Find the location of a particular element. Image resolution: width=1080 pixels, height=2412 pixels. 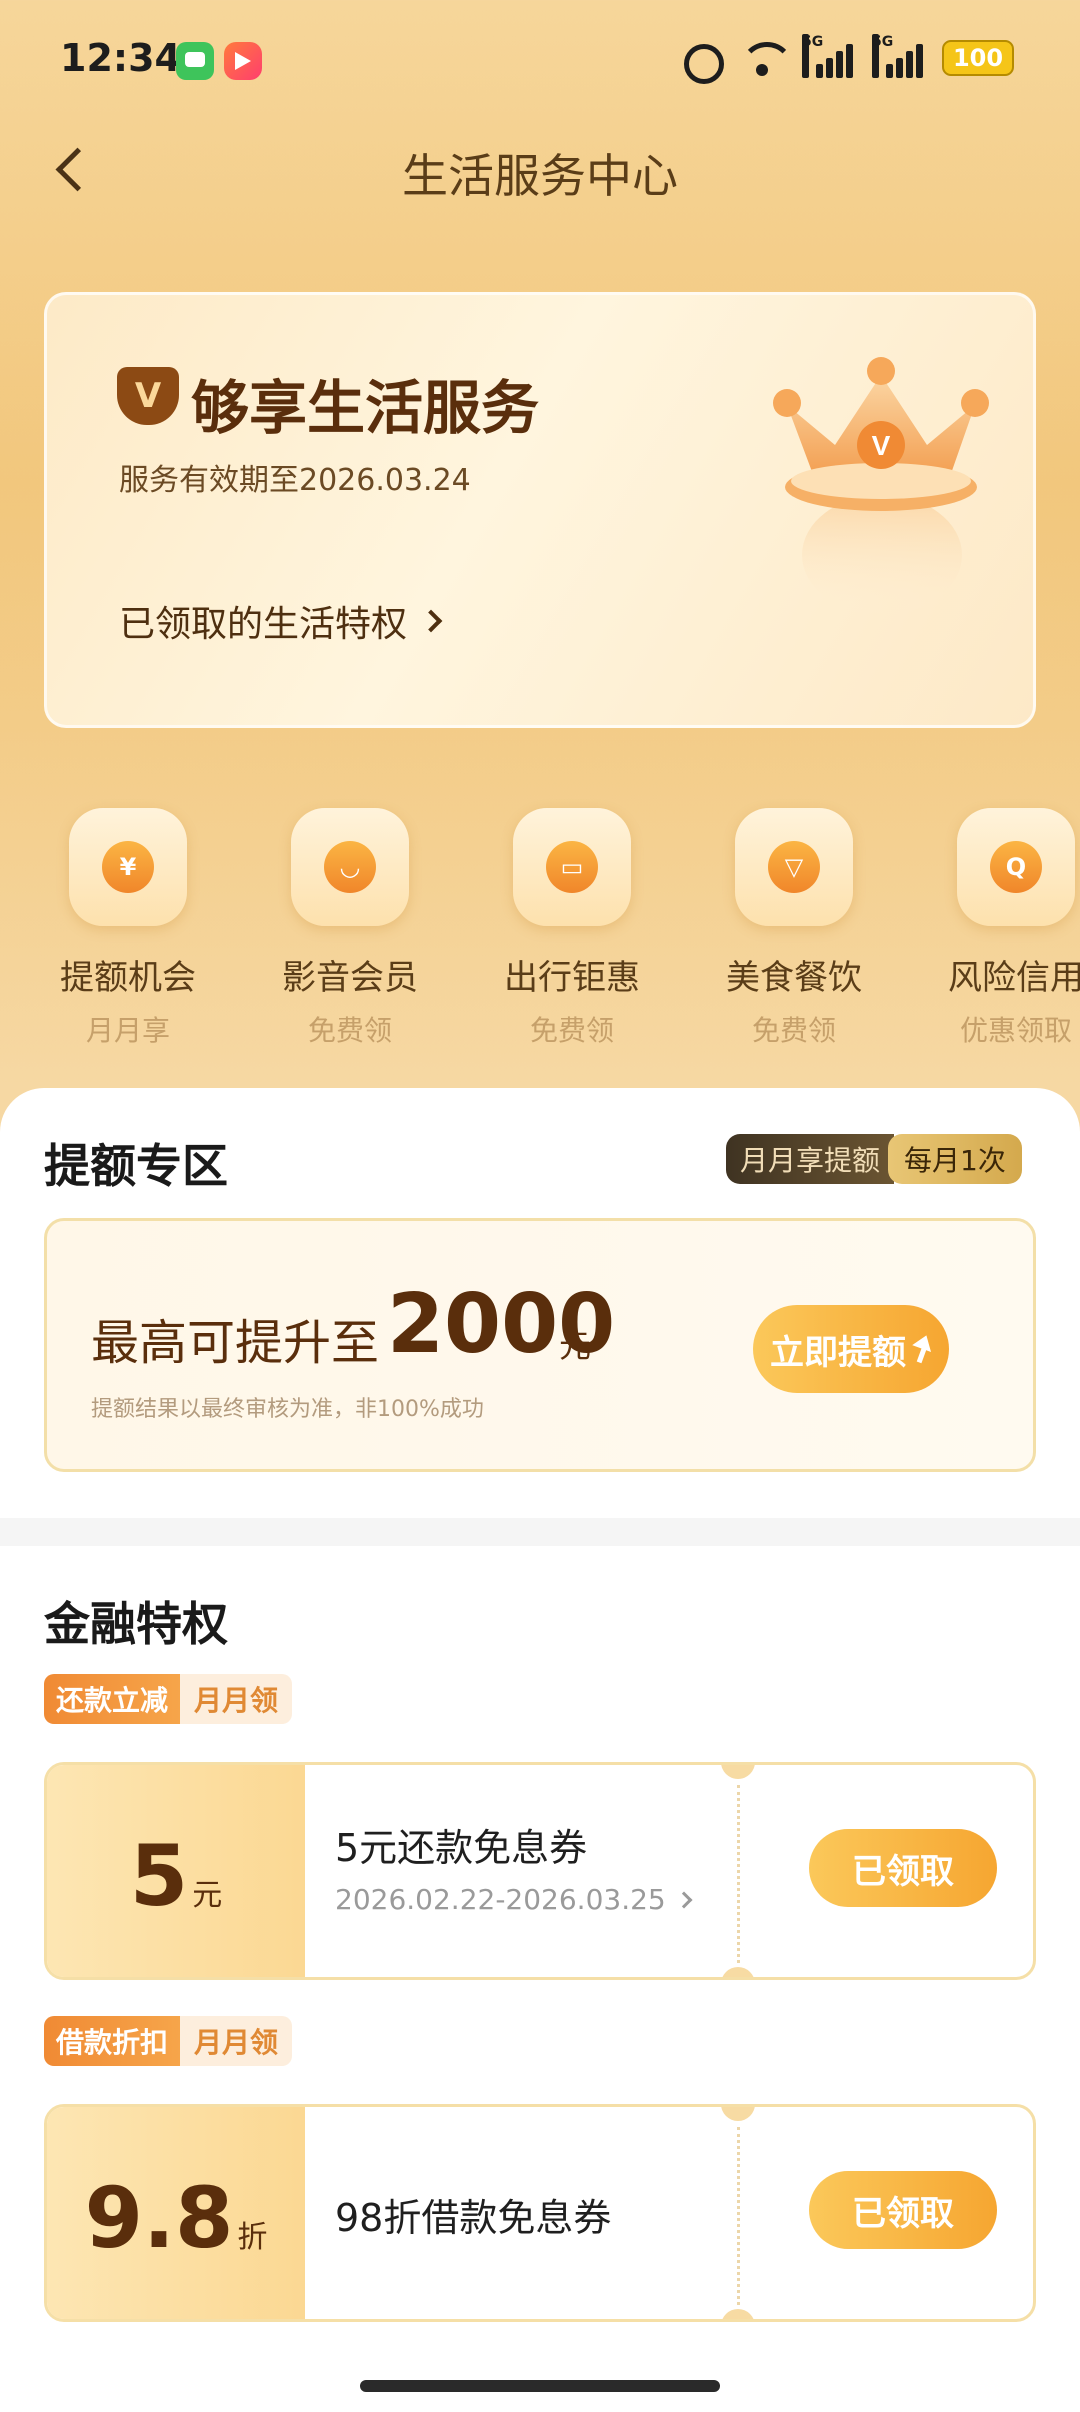

network-type-1: 5G is located at coordinates (812, 56).